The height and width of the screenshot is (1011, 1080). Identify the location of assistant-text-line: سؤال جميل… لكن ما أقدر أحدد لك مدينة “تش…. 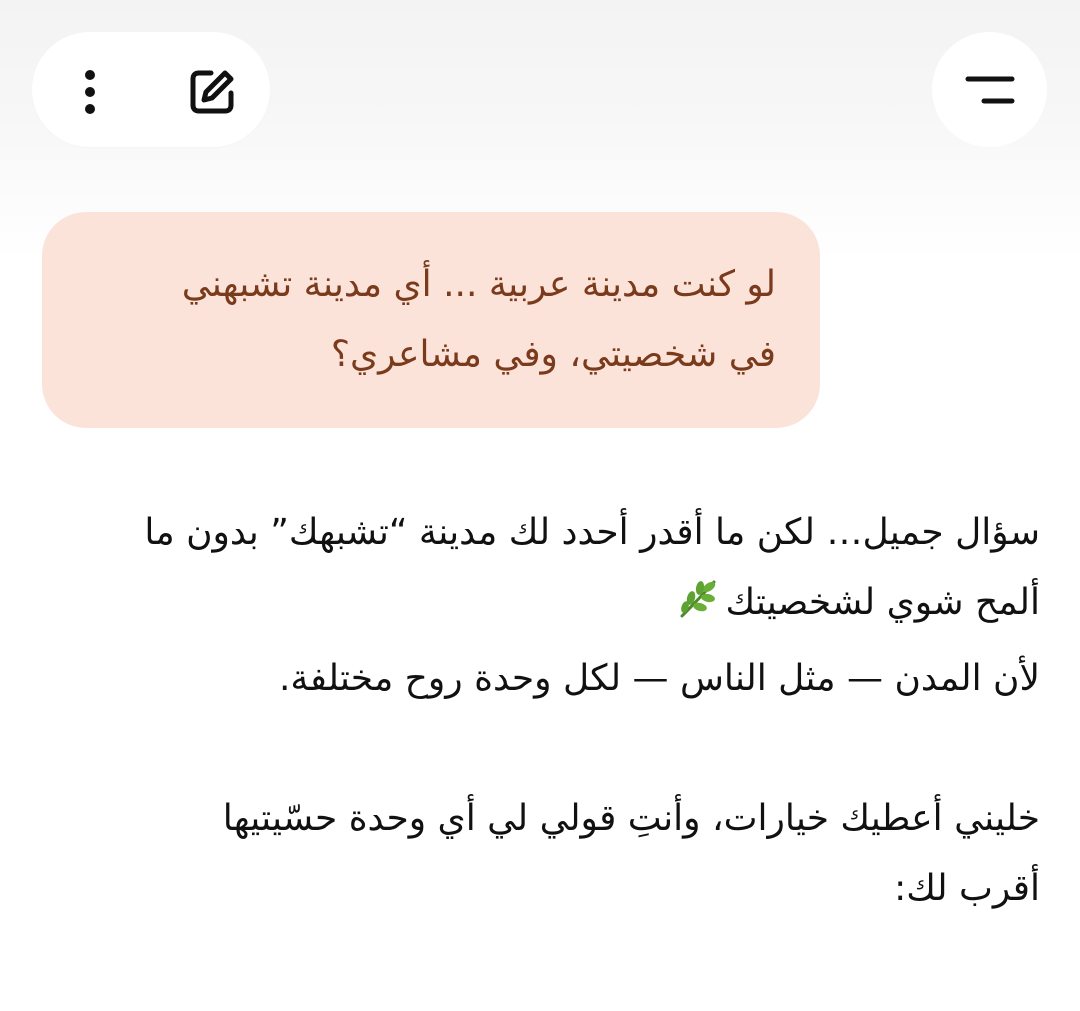
(592, 532).